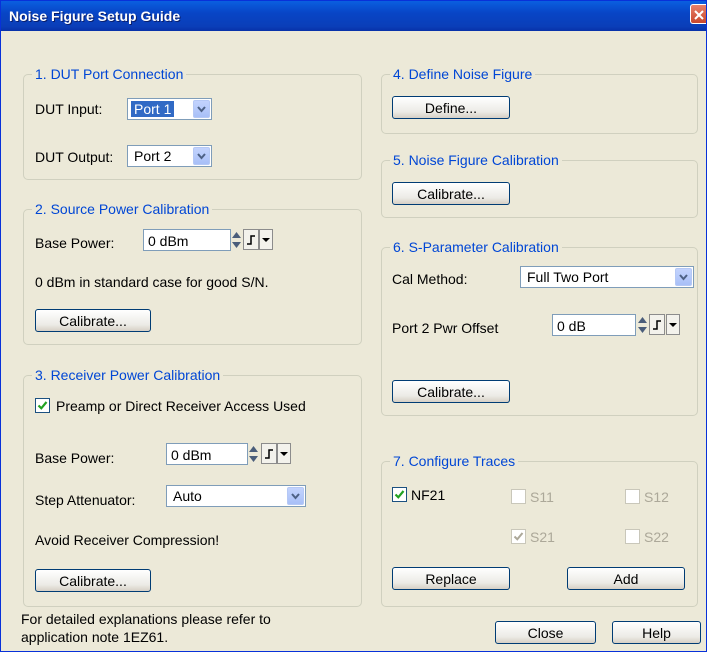 This screenshot has width=707, height=652. Describe the element at coordinates (571, 326) in the screenshot. I see `pwr-offset-value: 0 dB` at that location.